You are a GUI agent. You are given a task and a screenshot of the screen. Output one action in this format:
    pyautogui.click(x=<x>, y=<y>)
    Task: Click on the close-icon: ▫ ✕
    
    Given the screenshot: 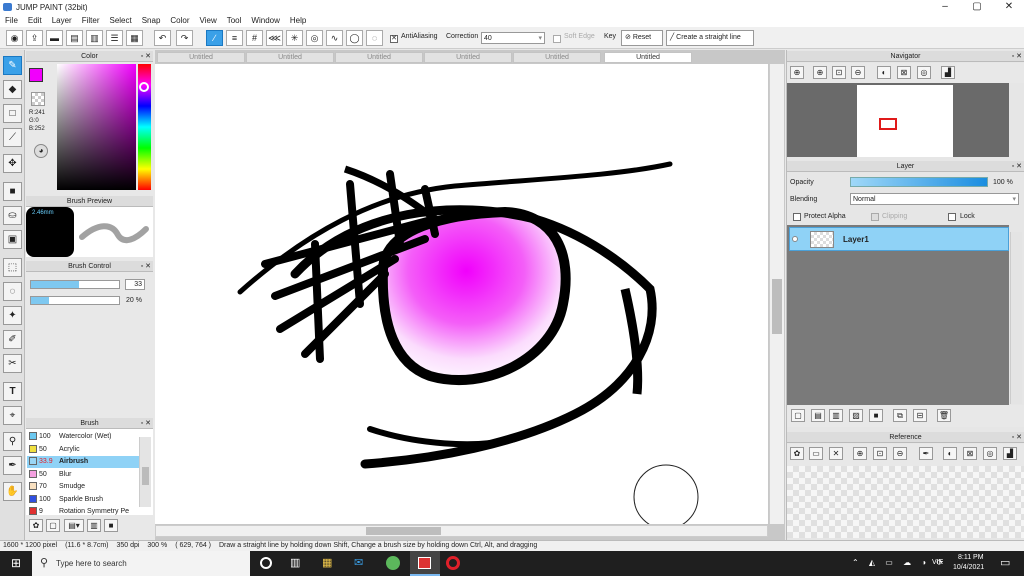 What is the action you would take?
    pyautogui.click(x=146, y=56)
    